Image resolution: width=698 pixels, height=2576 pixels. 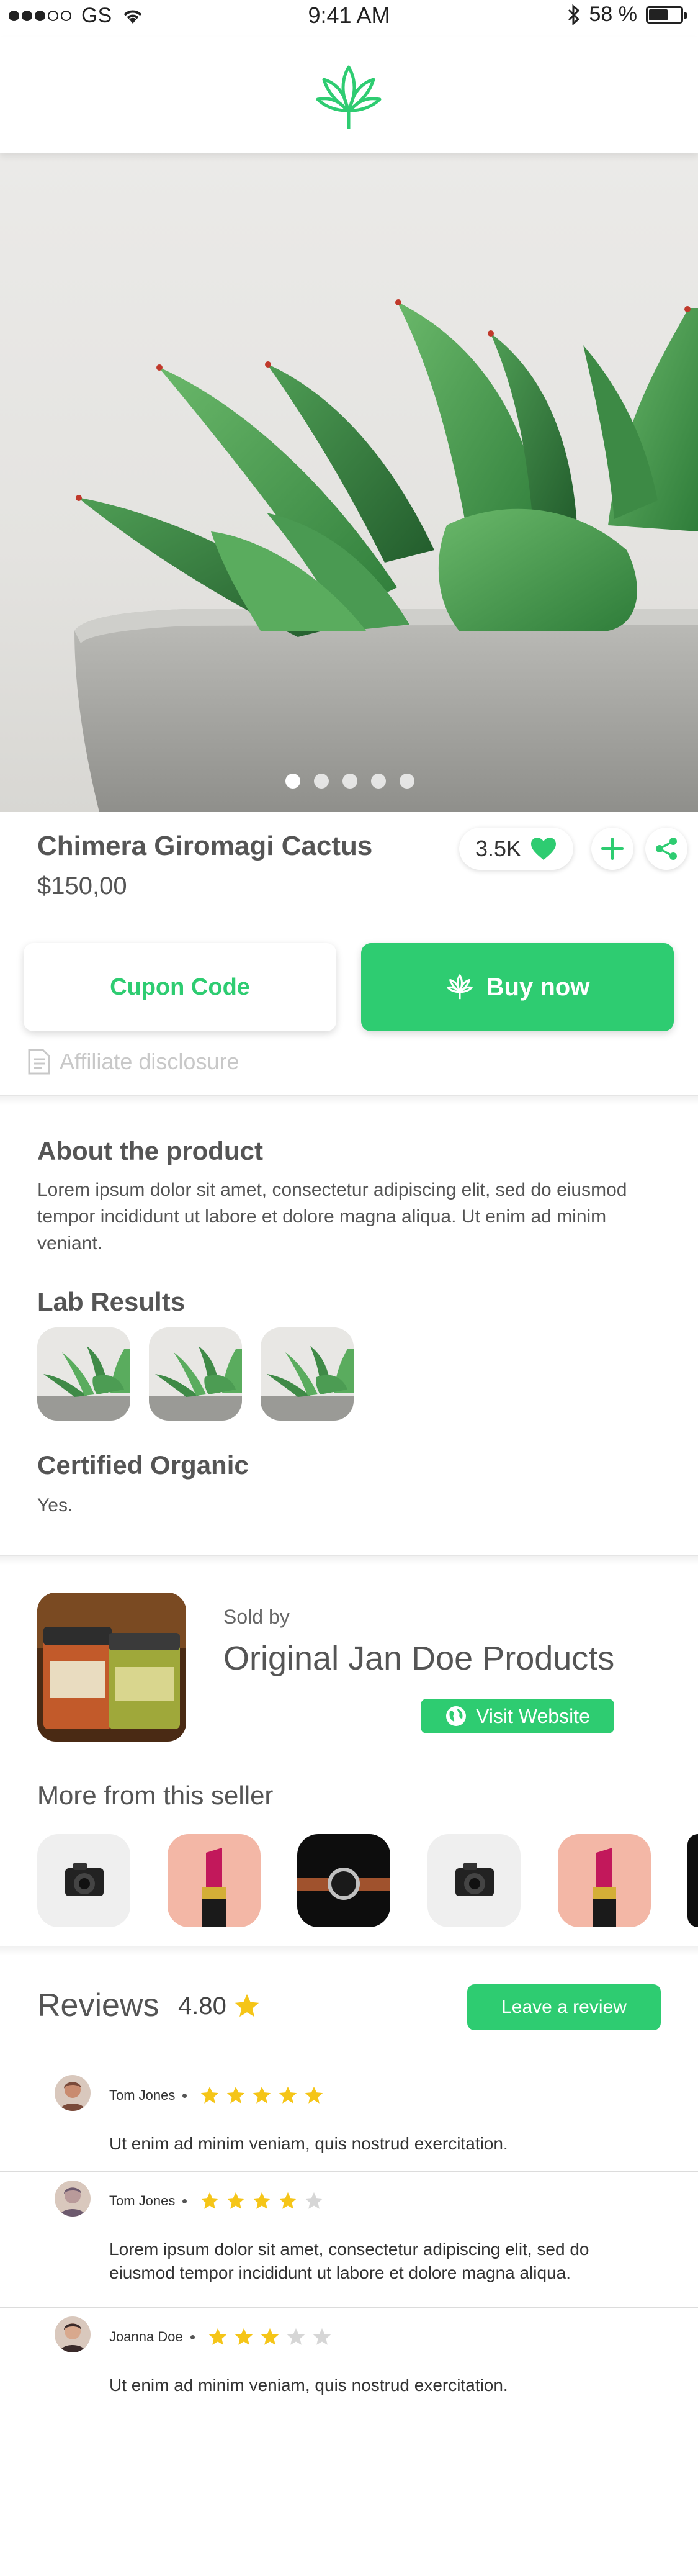 What do you see at coordinates (98, 2005) in the screenshot?
I see `reviews-heading: Reviews` at bounding box center [98, 2005].